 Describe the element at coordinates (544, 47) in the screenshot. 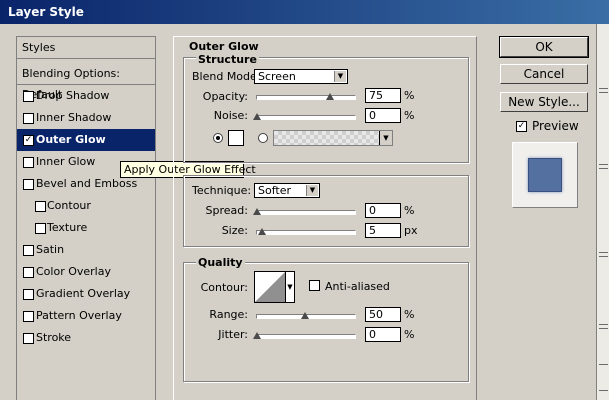

I see `ok-button: OK` at that location.